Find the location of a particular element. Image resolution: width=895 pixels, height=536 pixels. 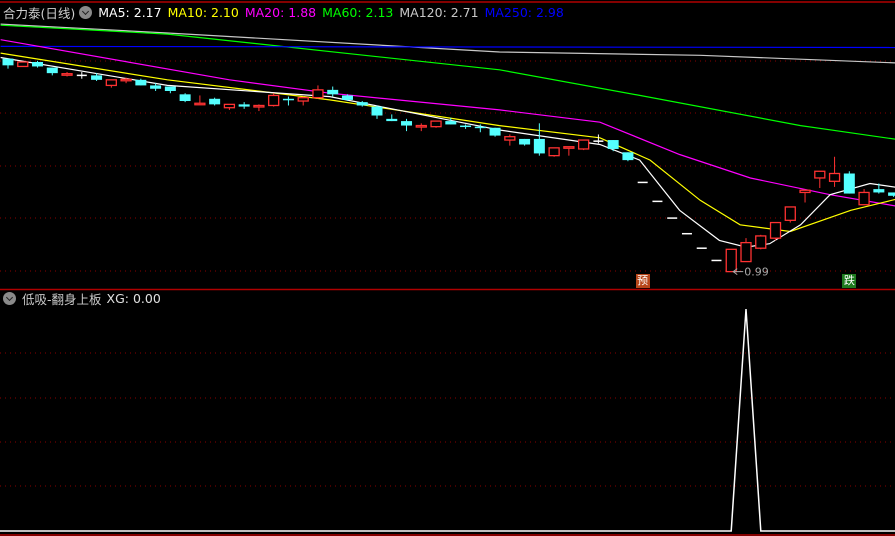

indicator-legend: 低吸-翻身上板 XG: 0.00 is located at coordinates (85, 298).